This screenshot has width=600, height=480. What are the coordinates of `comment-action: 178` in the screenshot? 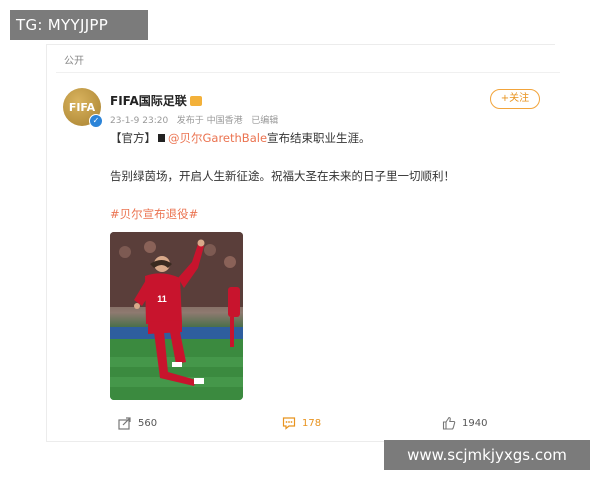 It's located at (301, 423).